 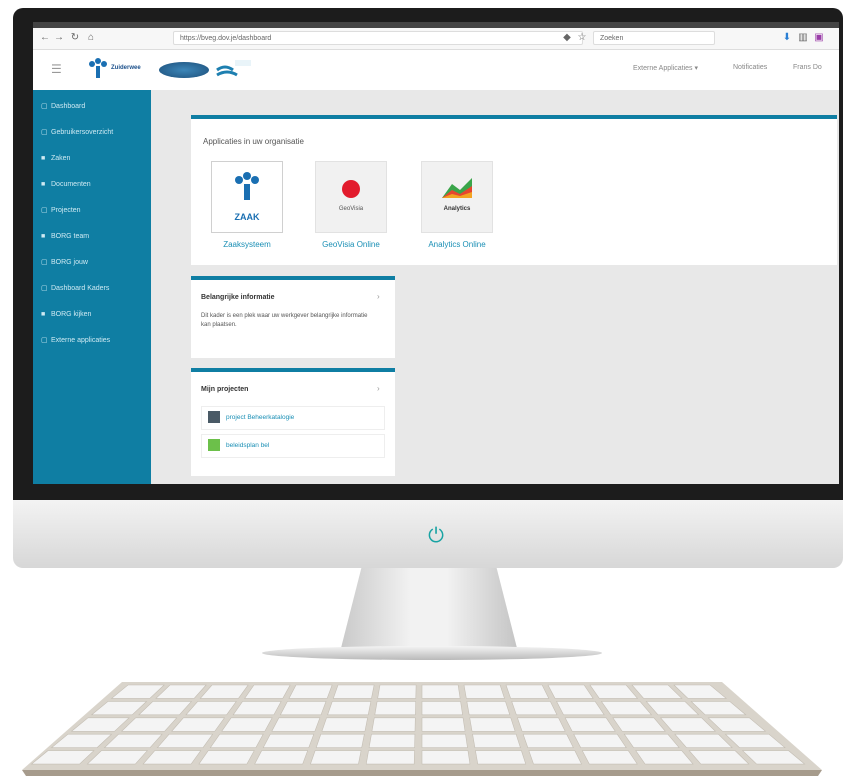 What do you see at coordinates (750, 67) in the screenshot?
I see `notifications-menu: Notificaties` at bounding box center [750, 67].